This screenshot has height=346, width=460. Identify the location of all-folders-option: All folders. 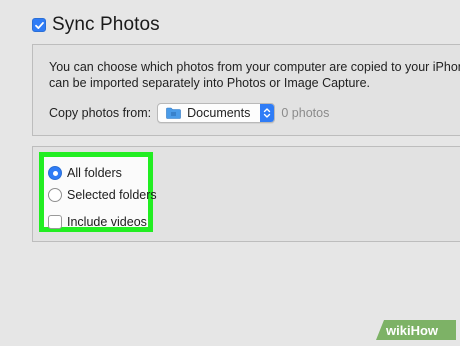
(85, 173).